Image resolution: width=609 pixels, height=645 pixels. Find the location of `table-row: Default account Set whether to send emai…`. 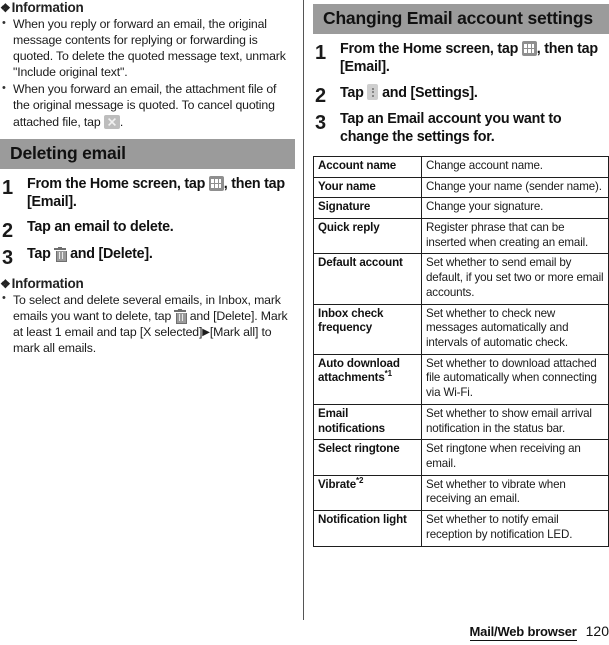

table-row: Default account Set whether to send emai… is located at coordinates (461, 279).